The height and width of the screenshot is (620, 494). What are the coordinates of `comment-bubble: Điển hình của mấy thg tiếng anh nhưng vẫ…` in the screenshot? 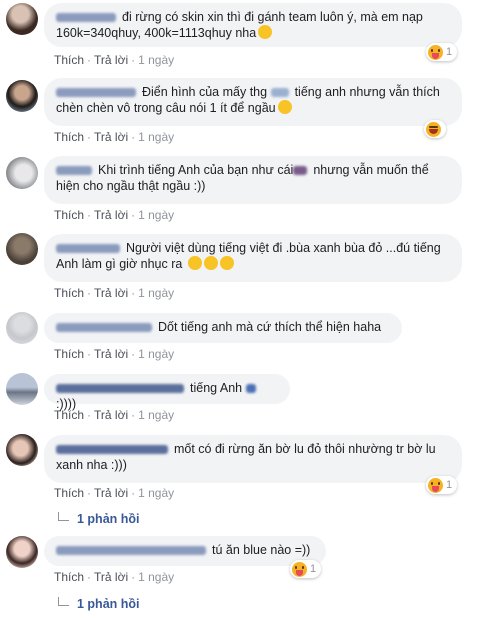 It's located at (253, 102).